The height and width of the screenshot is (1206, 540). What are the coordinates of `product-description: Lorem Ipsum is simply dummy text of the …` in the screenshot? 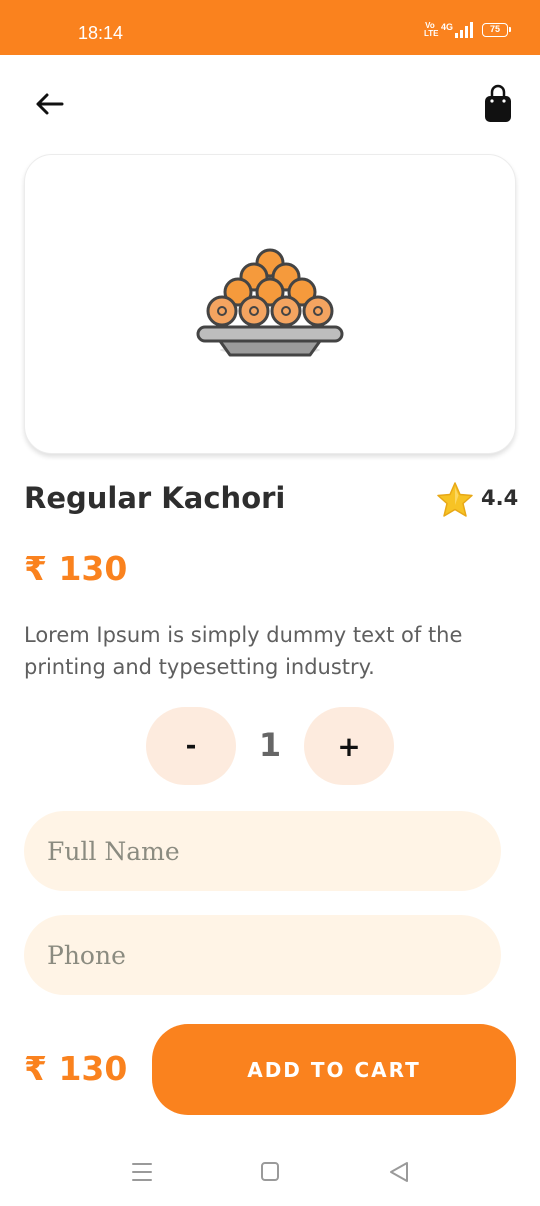 It's located at (243, 651).